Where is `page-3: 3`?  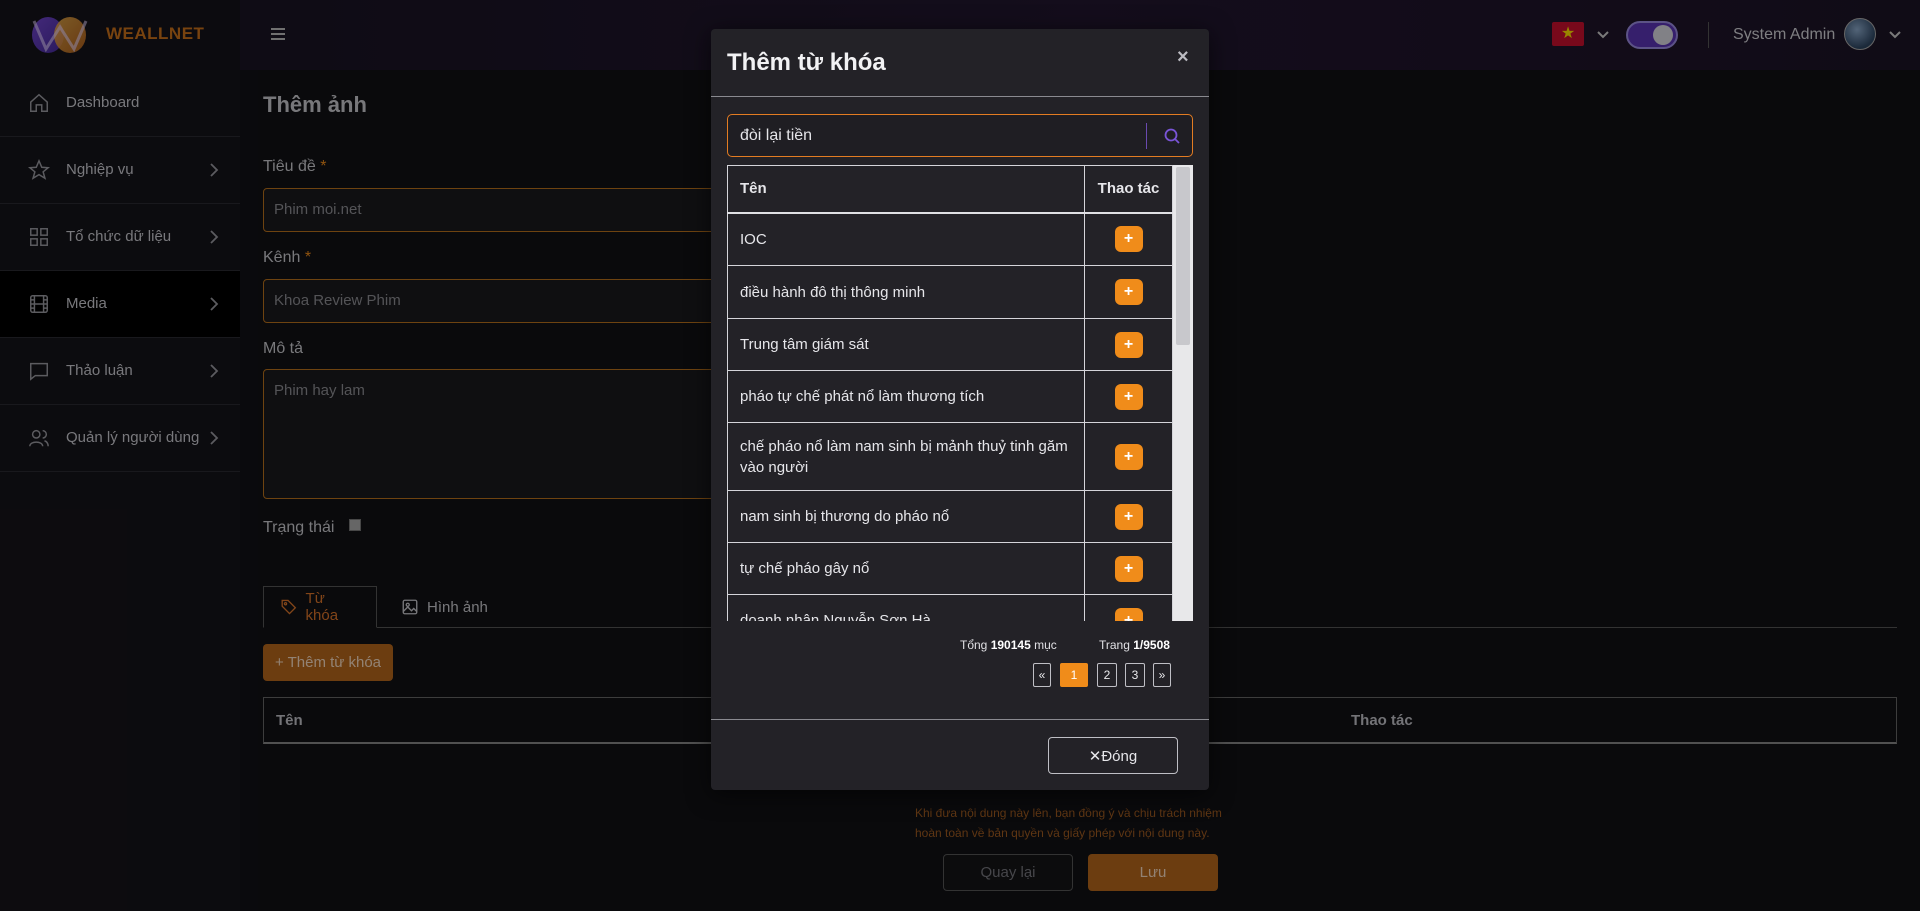 page-3: 3 is located at coordinates (1135, 675).